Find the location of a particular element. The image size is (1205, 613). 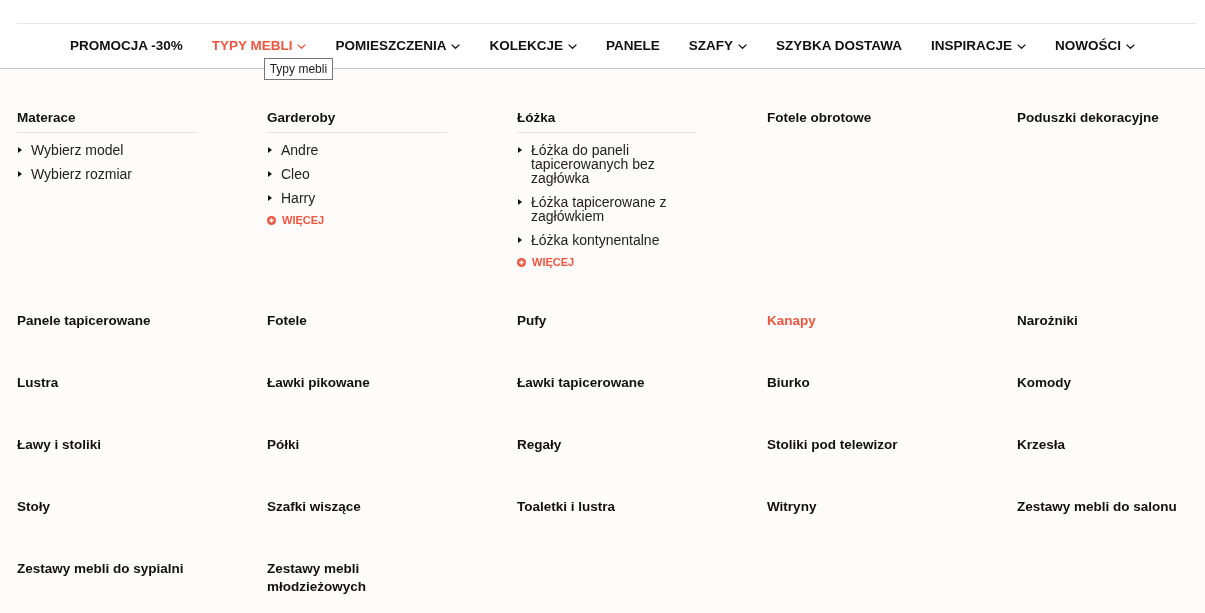

subcategory-link: Łóżka kontynentalne is located at coordinates (614, 240).